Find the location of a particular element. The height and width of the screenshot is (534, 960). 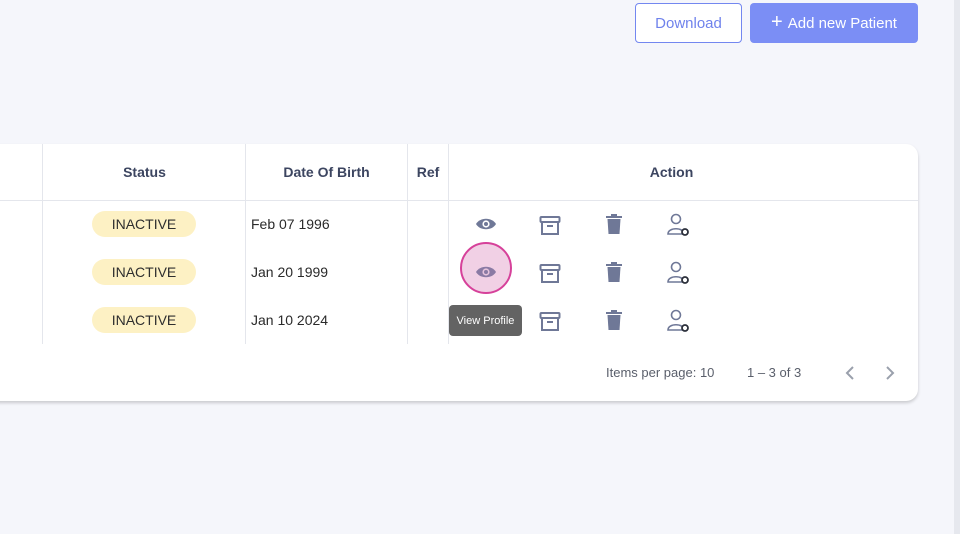

plus-icon: + is located at coordinates (777, 22).